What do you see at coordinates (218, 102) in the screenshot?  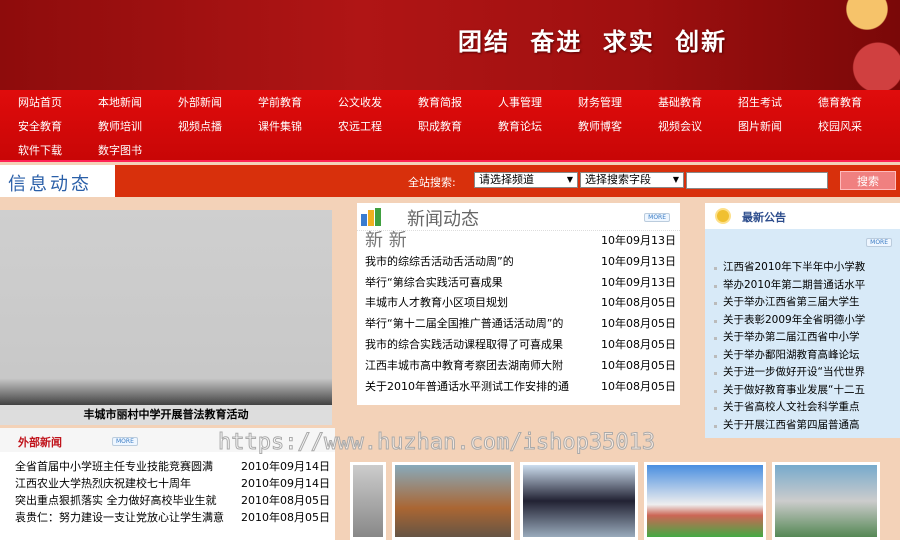 I see `nav-item: 外部新闻` at bounding box center [218, 102].